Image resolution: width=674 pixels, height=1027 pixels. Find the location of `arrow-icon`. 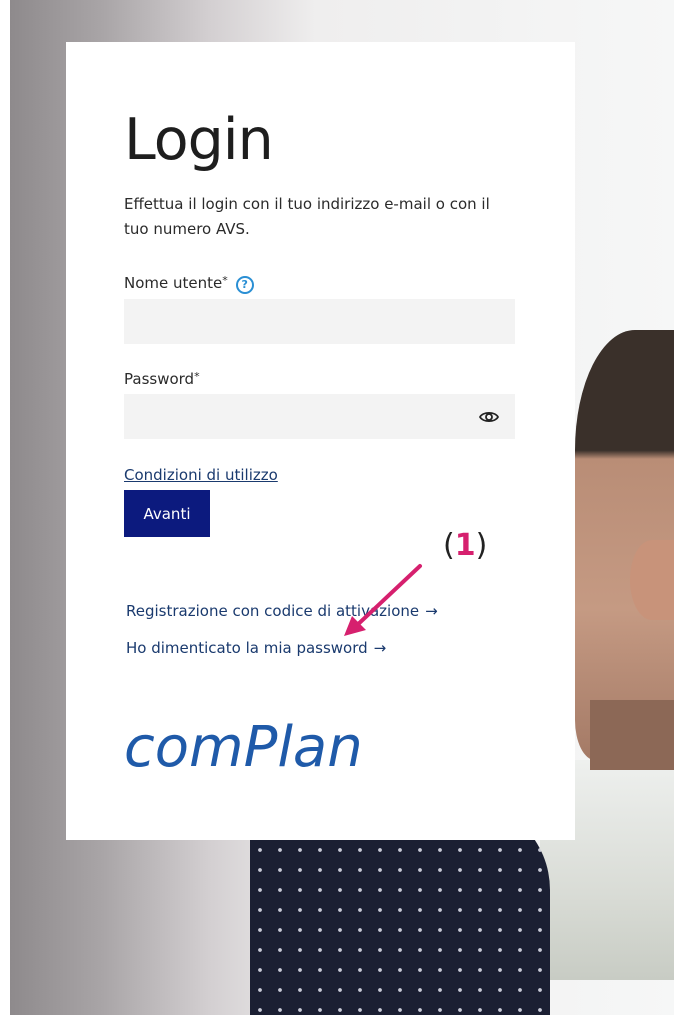

arrow-icon is located at coordinates (383, 600).